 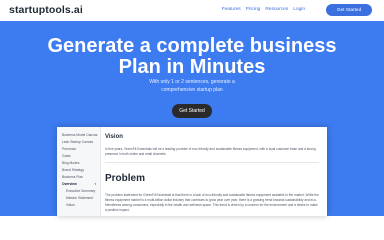 I want to click on sidebar-item-vision: Vision, so click(x=78, y=205).